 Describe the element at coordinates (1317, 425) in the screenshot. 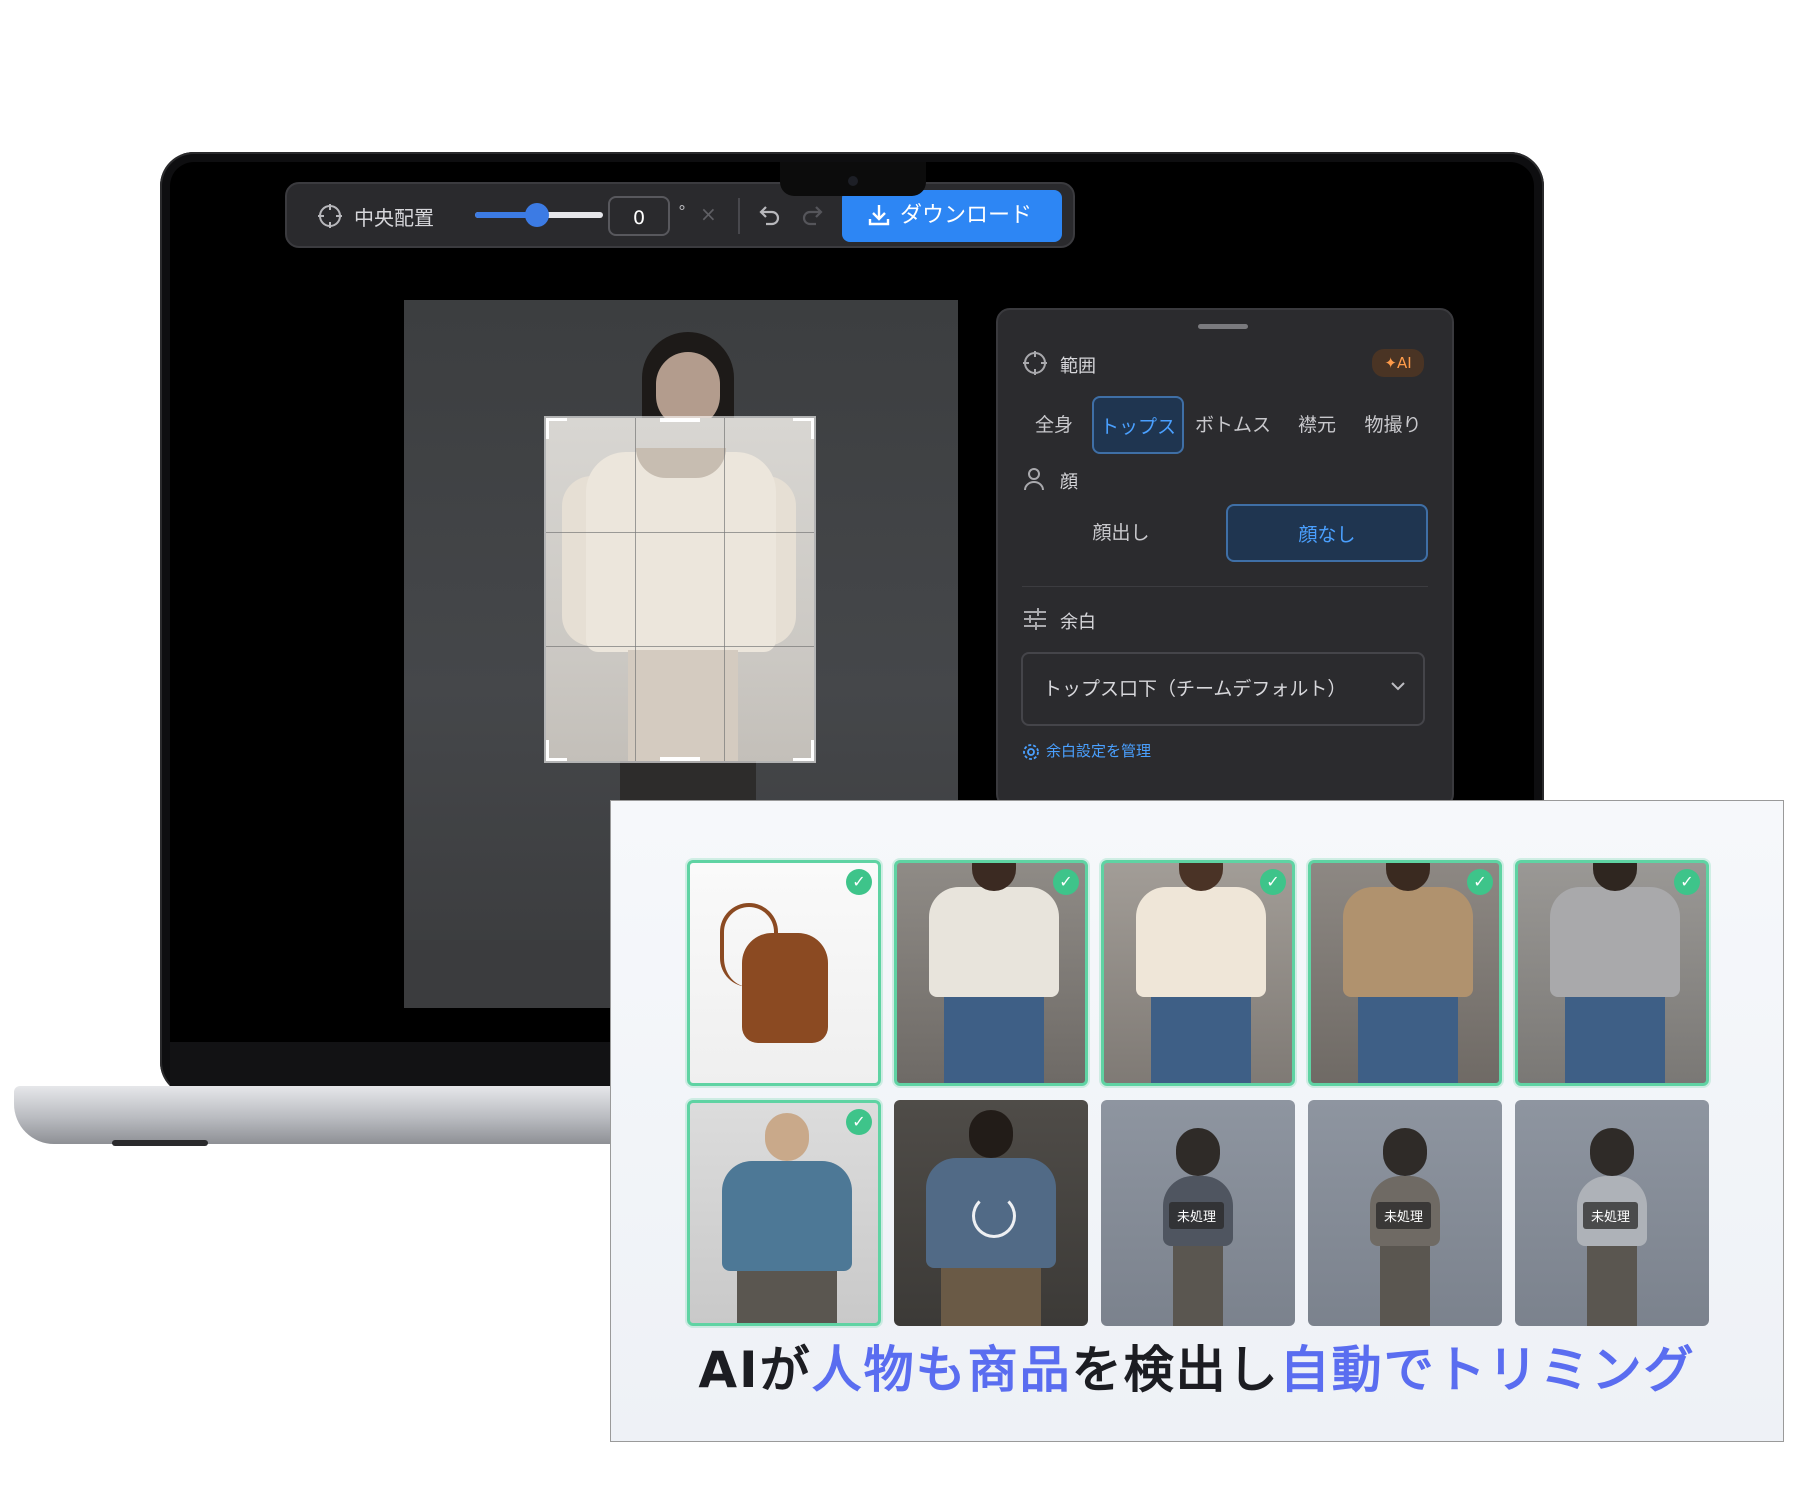

I see `range-option-collar: 襟元` at that location.